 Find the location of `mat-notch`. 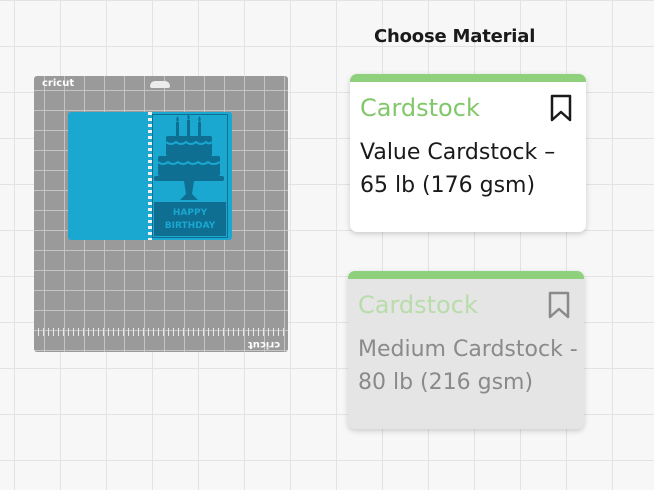

mat-notch is located at coordinates (160, 84).